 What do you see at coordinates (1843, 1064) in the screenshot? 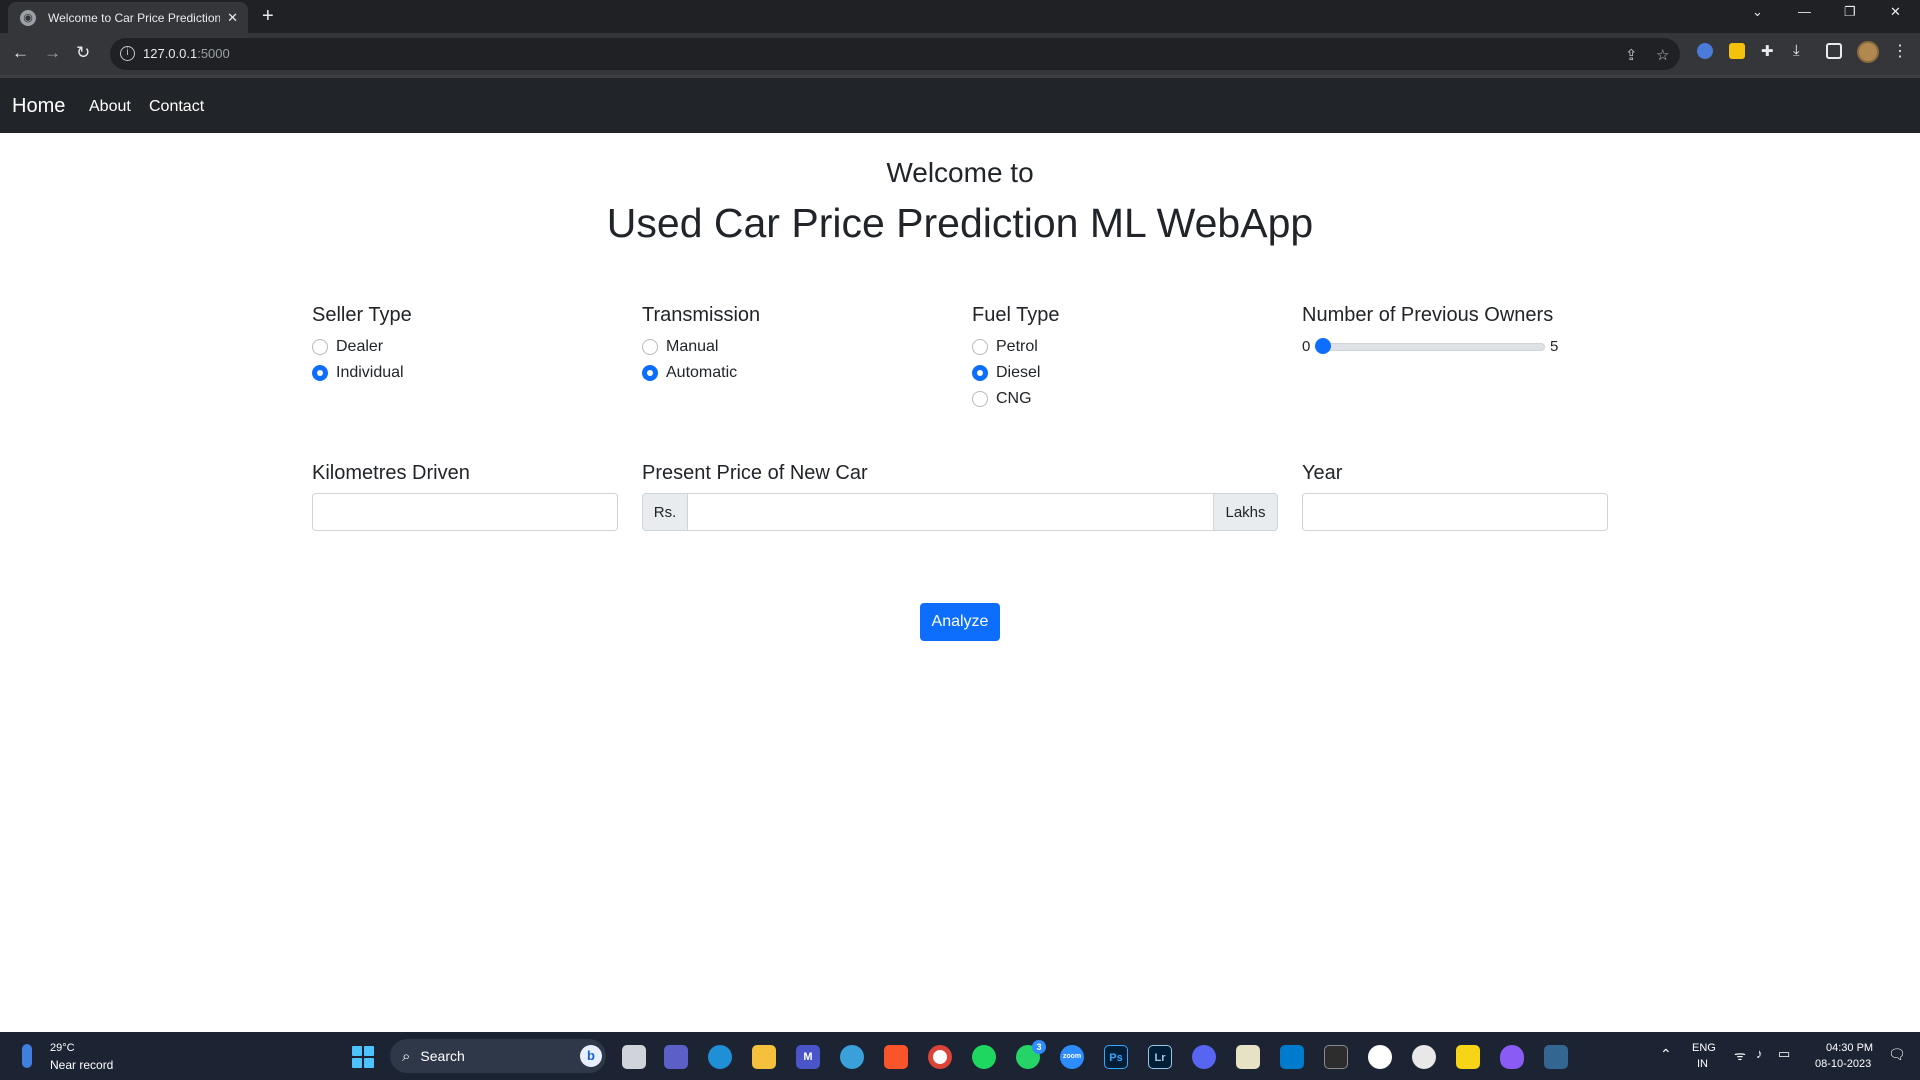
I see `clock-date: 08-10-2023` at bounding box center [1843, 1064].